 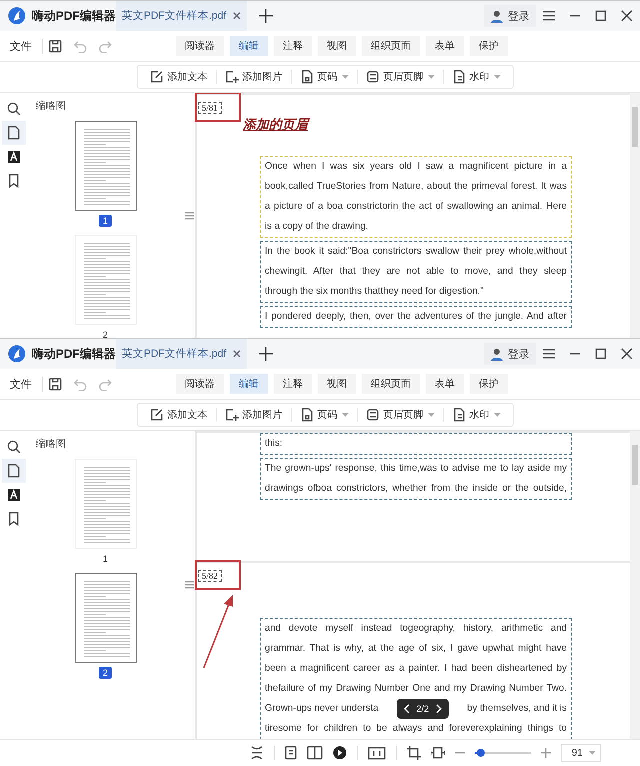 I want to click on text-block, so click(x=416, y=197).